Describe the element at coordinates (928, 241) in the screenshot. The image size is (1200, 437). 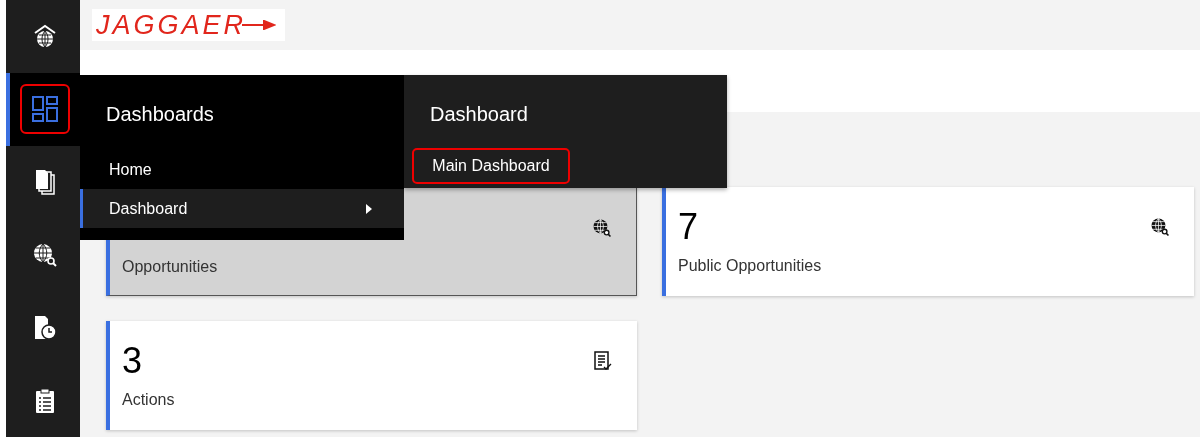
I see `summary-card: 7 Public Opportunities` at that location.